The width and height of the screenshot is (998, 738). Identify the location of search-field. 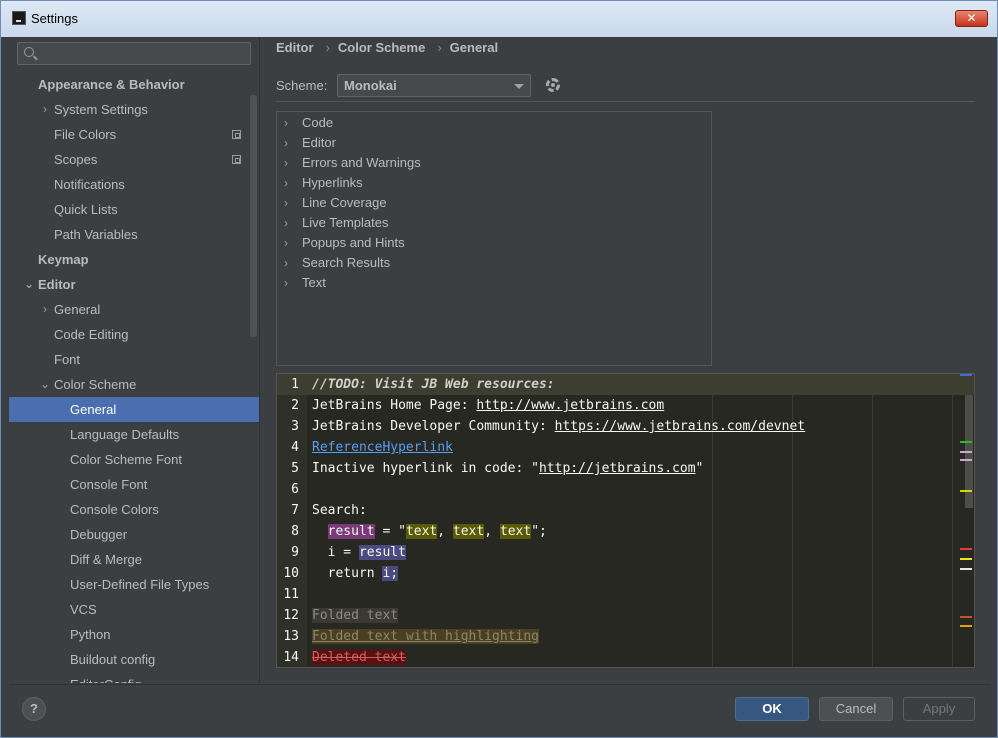
(134, 53).